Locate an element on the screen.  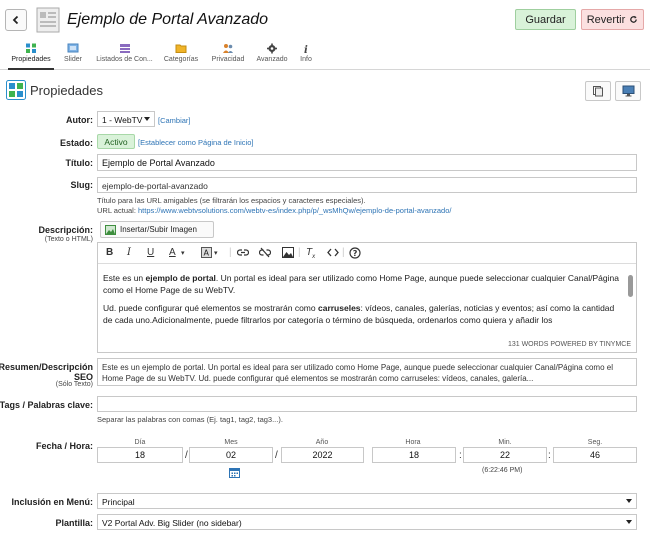
dia-label: Día is located at coordinates (140, 442).